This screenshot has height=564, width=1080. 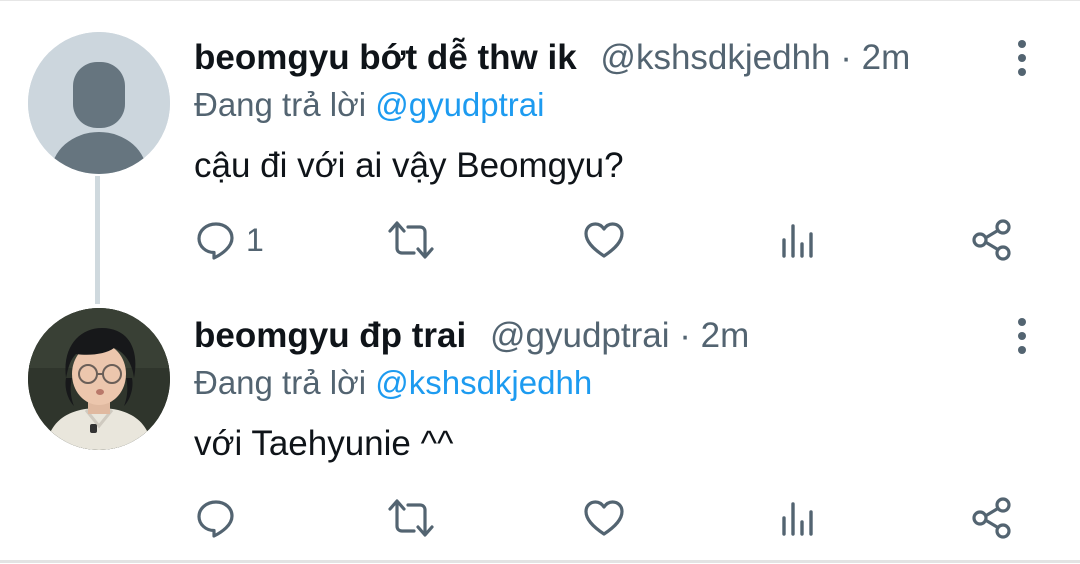 What do you see at coordinates (255, 240) in the screenshot?
I see `reply-count: 1` at bounding box center [255, 240].